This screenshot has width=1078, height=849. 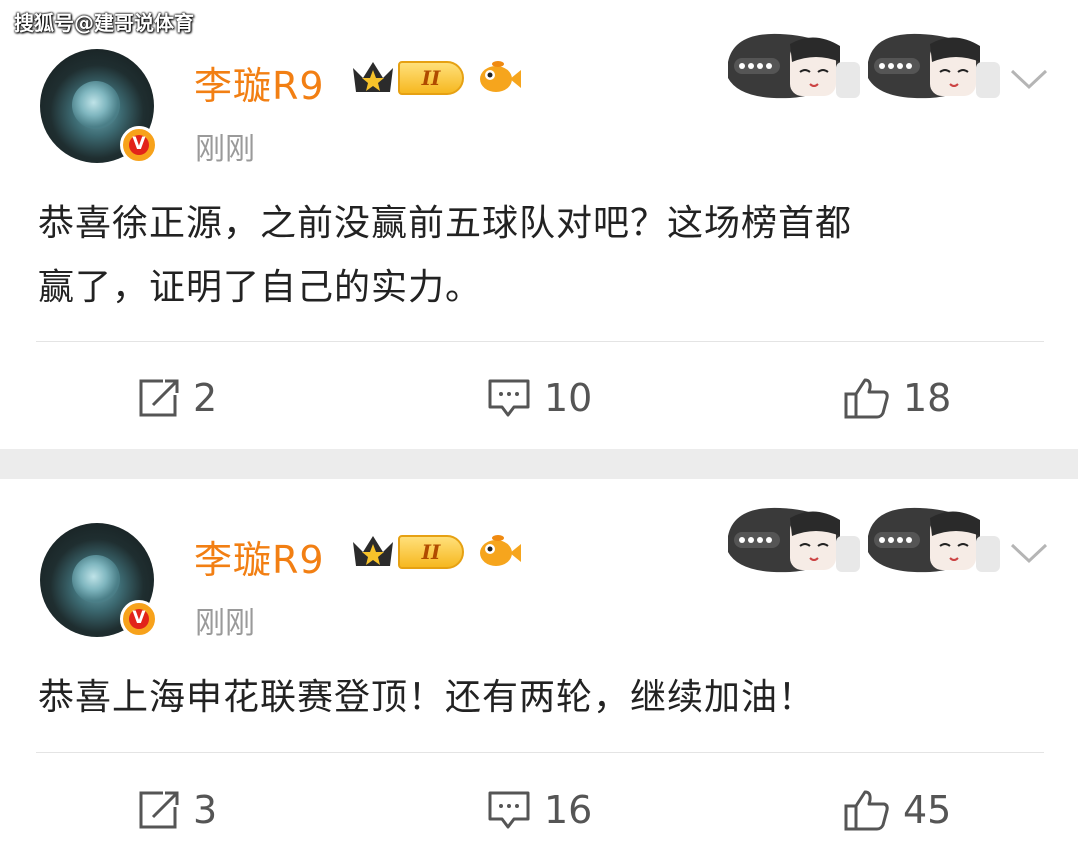 I want to click on post-content: 恭喜徐正源，之前没赢前五球队对吧？这场榜首都 赢了，证明了自己的实力。, so click(x=543, y=256).